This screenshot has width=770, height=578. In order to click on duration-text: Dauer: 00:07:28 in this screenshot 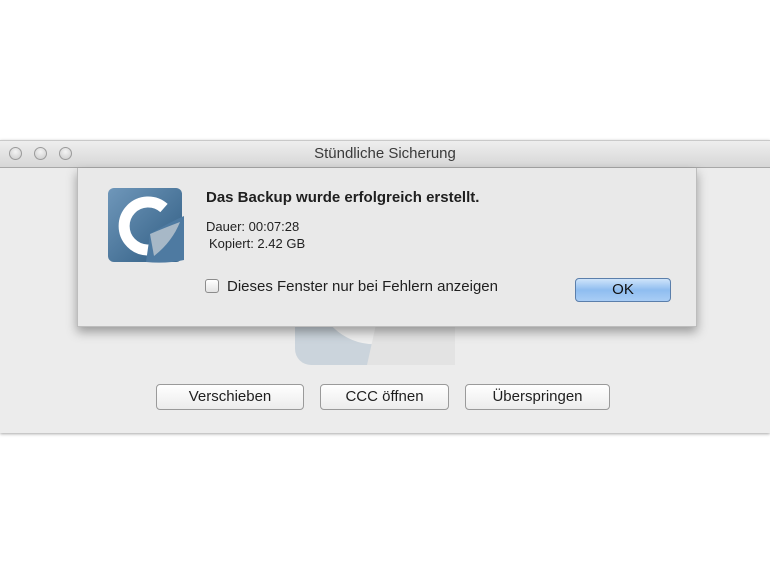, I will do `click(253, 226)`.